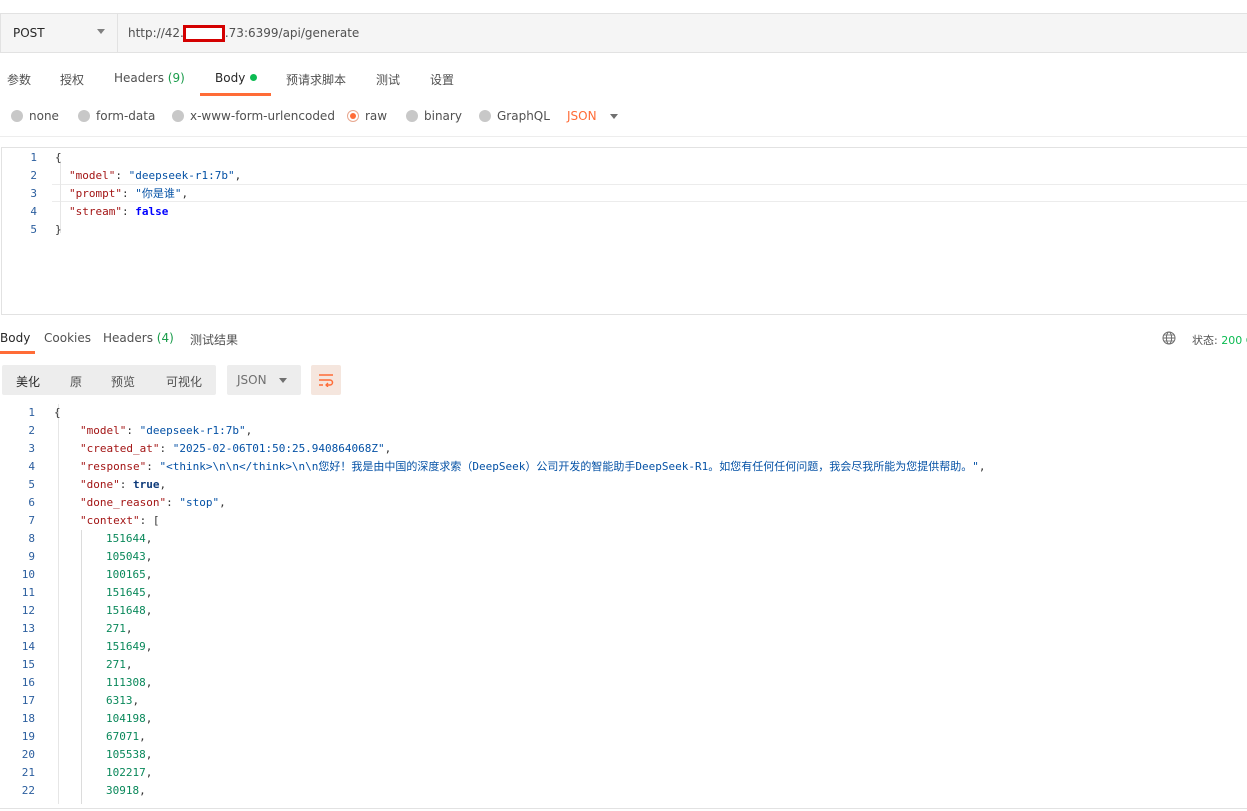 This screenshot has width=1247, height=811. I want to click on method-select: POST, so click(59, 33).